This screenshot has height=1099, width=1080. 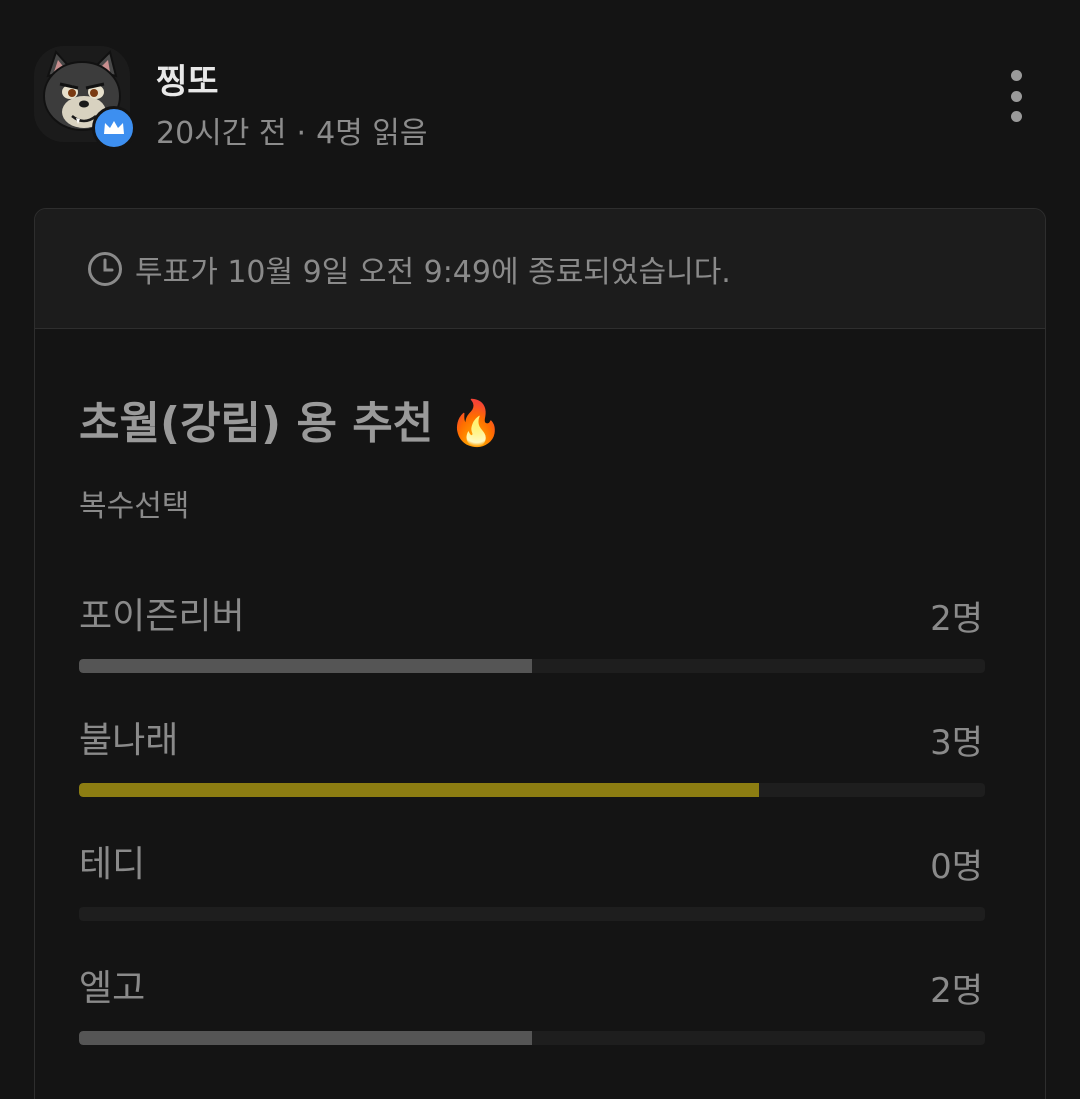 What do you see at coordinates (532, 632) in the screenshot?
I see `poll-option: 포이즌리버 2명` at bounding box center [532, 632].